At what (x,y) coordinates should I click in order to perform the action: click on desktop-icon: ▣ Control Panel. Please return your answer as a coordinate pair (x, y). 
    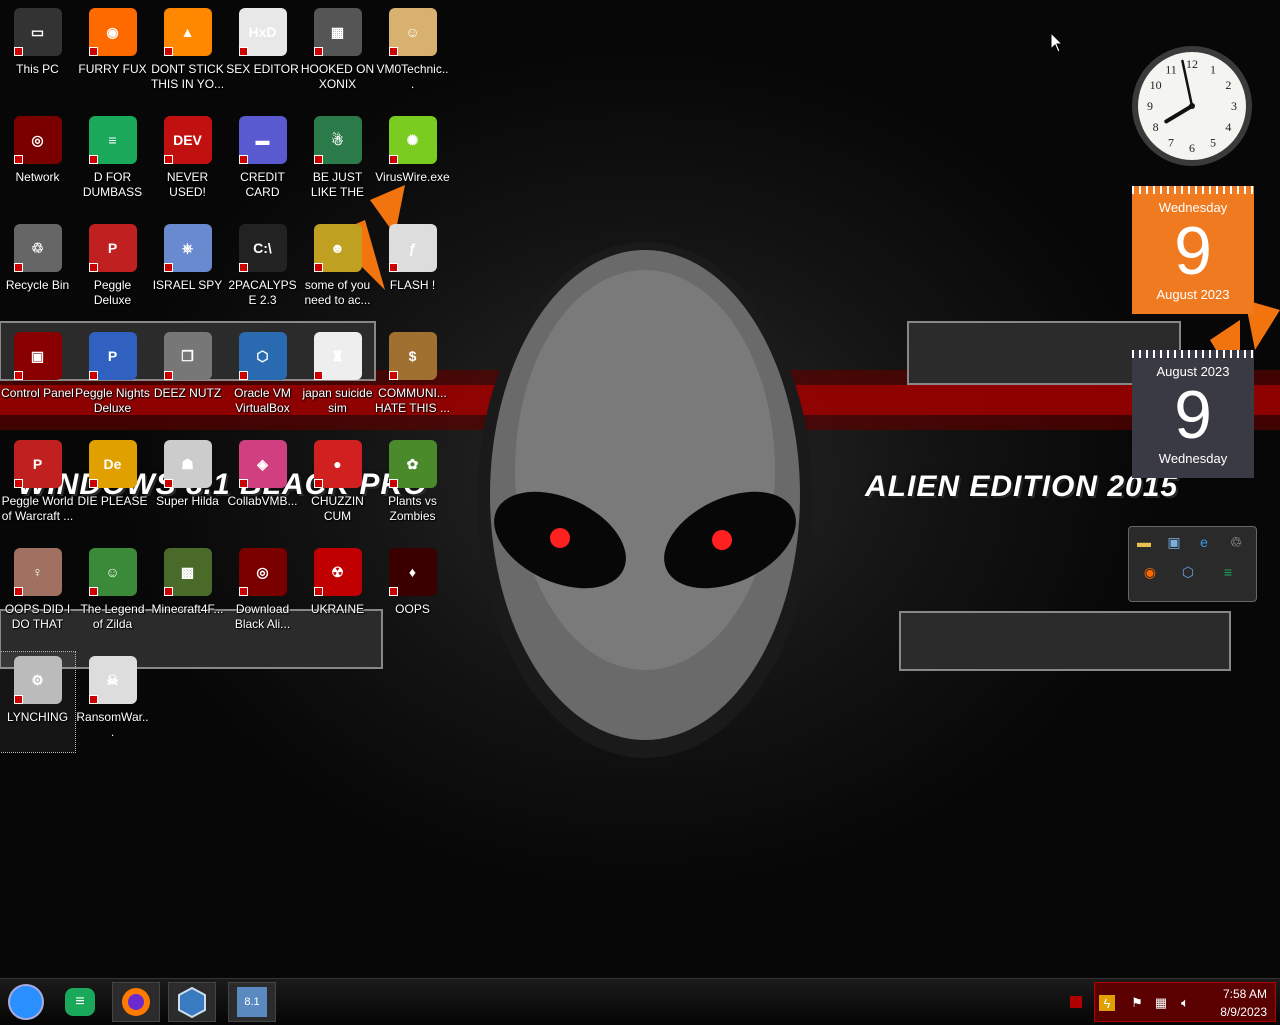
    Looking at the image, I should click on (37, 378).